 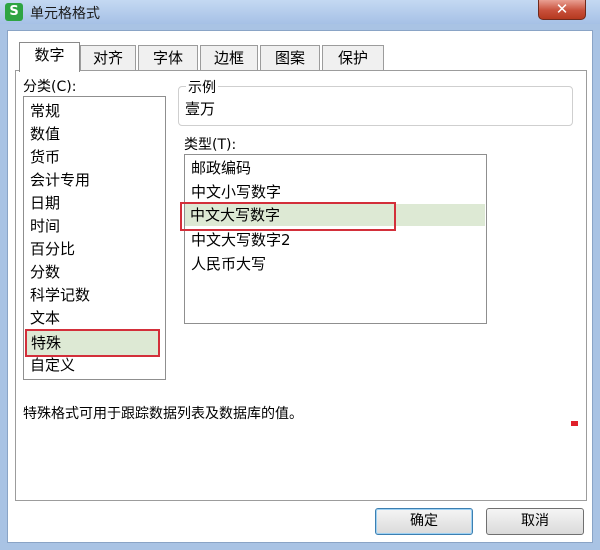 What do you see at coordinates (202, 87) in the screenshot?
I see `sample-legend: 示例` at bounding box center [202, 87].